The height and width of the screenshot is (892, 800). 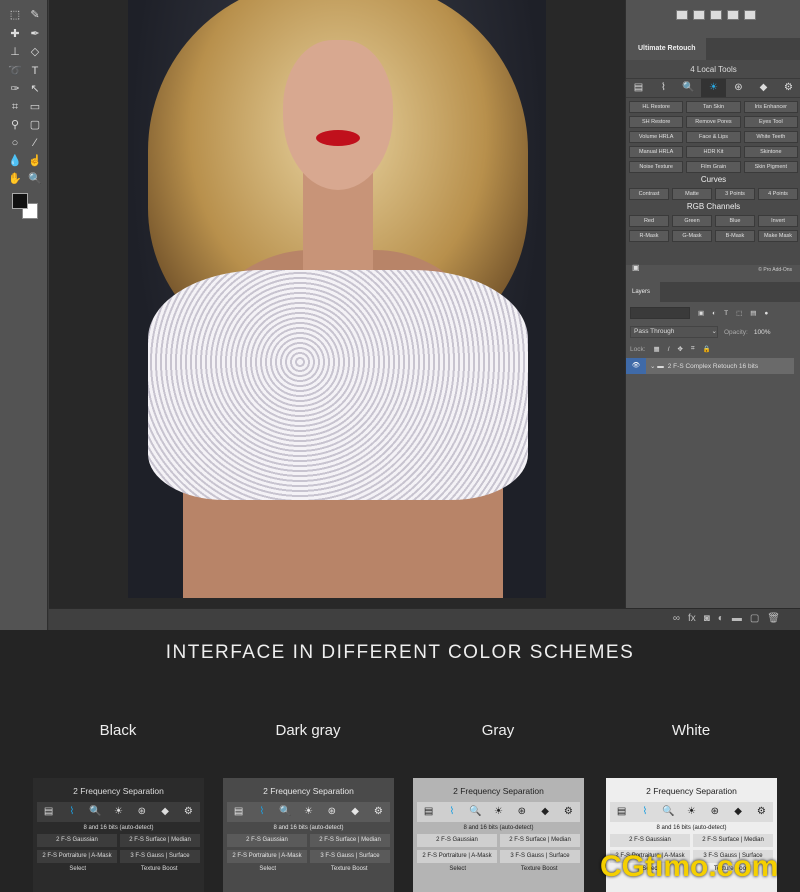 I want to click on channel-mixer-icon, so click(x=733, y=15).